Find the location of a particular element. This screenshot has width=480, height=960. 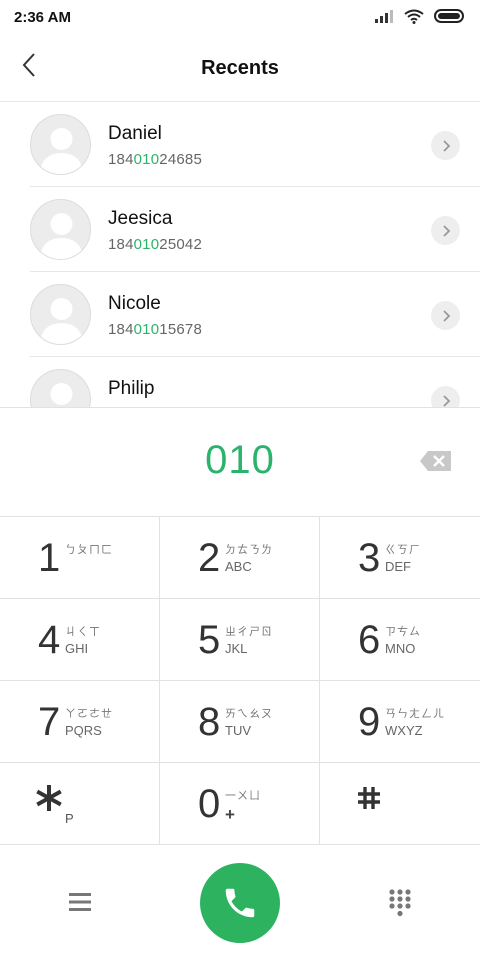

key-letters: + is located at coordinates (230, 814).